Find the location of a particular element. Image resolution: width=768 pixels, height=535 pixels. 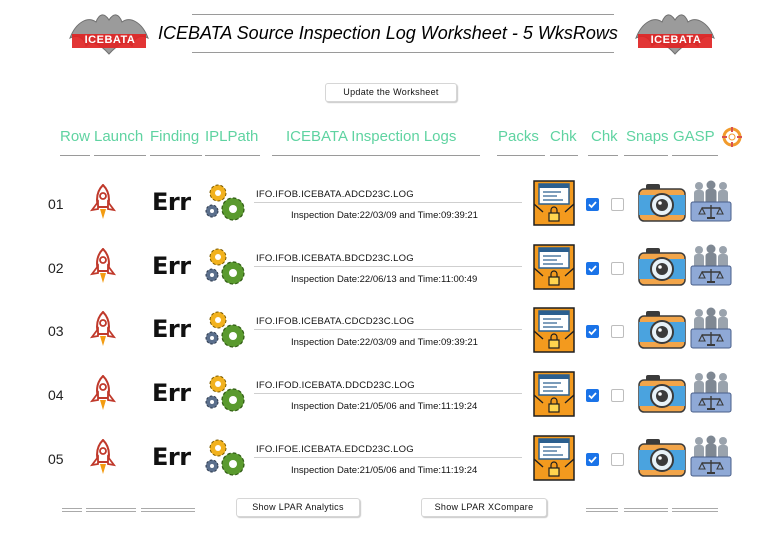

row-number: 02 is located at coordinates (56, 268).